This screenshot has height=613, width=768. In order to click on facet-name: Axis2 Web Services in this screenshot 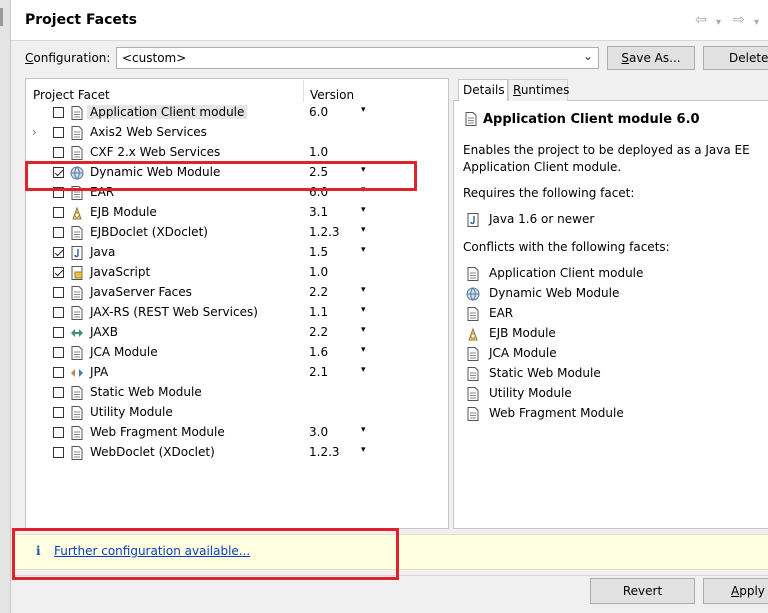, I will do `click(148, 132)`.